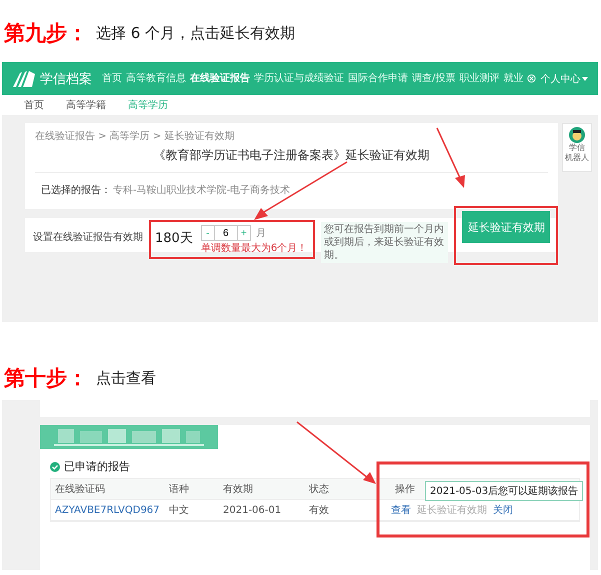 Image resolution: width=601 pixels, height=575 pixels. Describe the element at coordinates (450, 158) in the screenshot. I see `annotation-arrow` at that location.